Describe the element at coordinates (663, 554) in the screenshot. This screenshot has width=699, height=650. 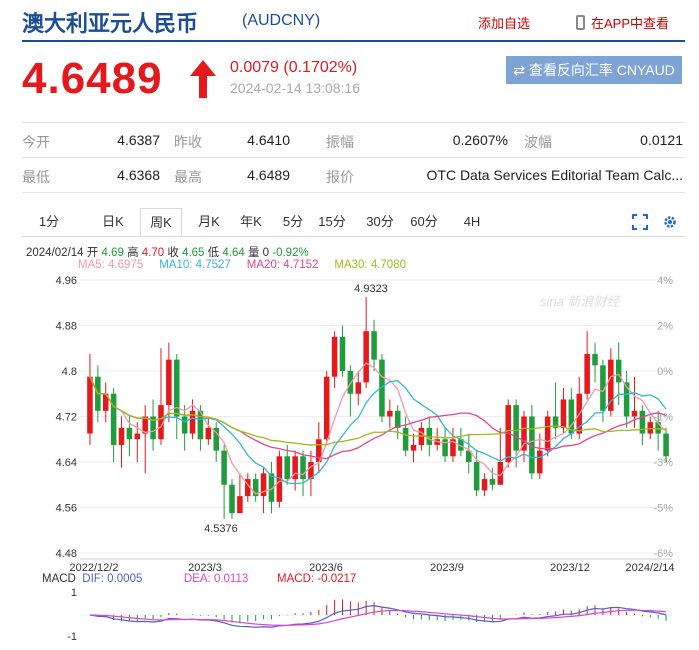
I see `pct-tick-label: -6%` at that location.